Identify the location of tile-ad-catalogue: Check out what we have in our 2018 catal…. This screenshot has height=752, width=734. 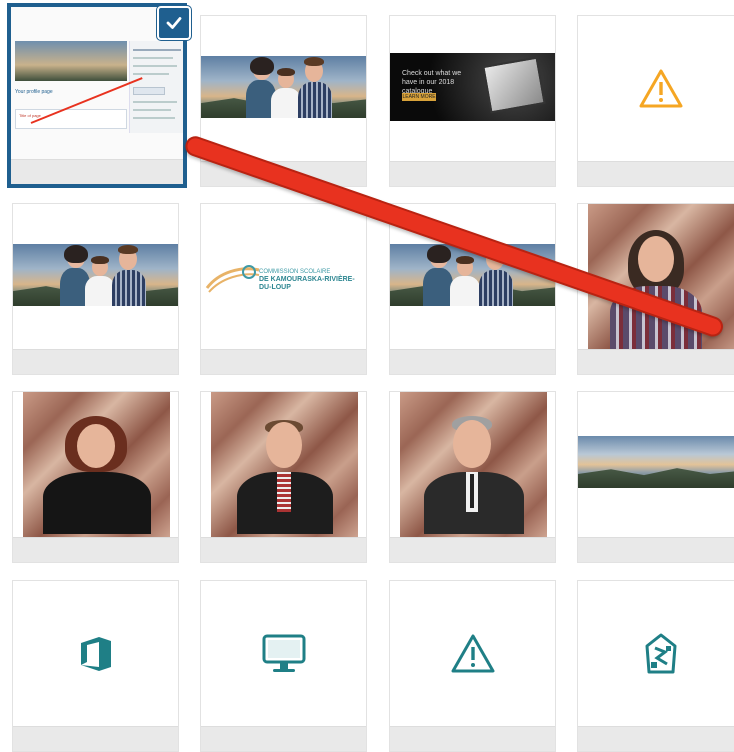
(472, 101).